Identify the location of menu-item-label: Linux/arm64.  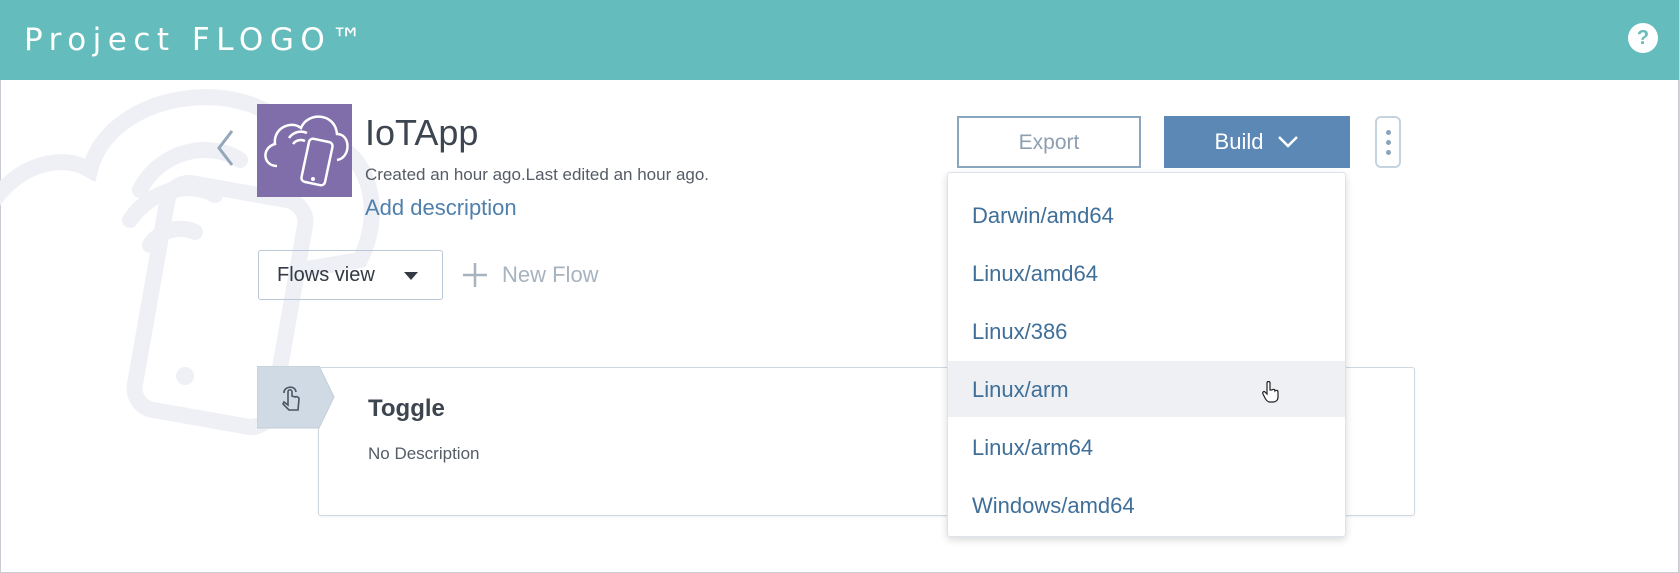
(1033, 447).